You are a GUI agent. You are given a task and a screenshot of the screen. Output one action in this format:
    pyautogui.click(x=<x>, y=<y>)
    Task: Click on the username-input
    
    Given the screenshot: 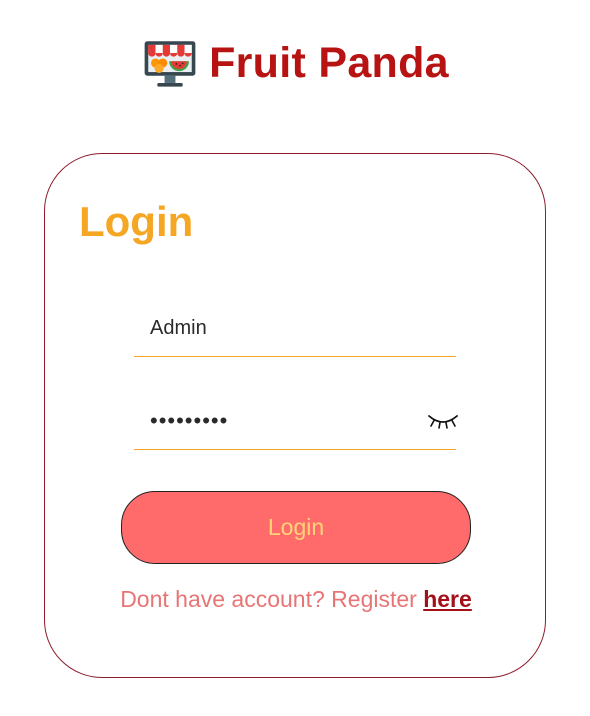 What is the action you would take?
    pyautogui.click(x=285, y=328)
    